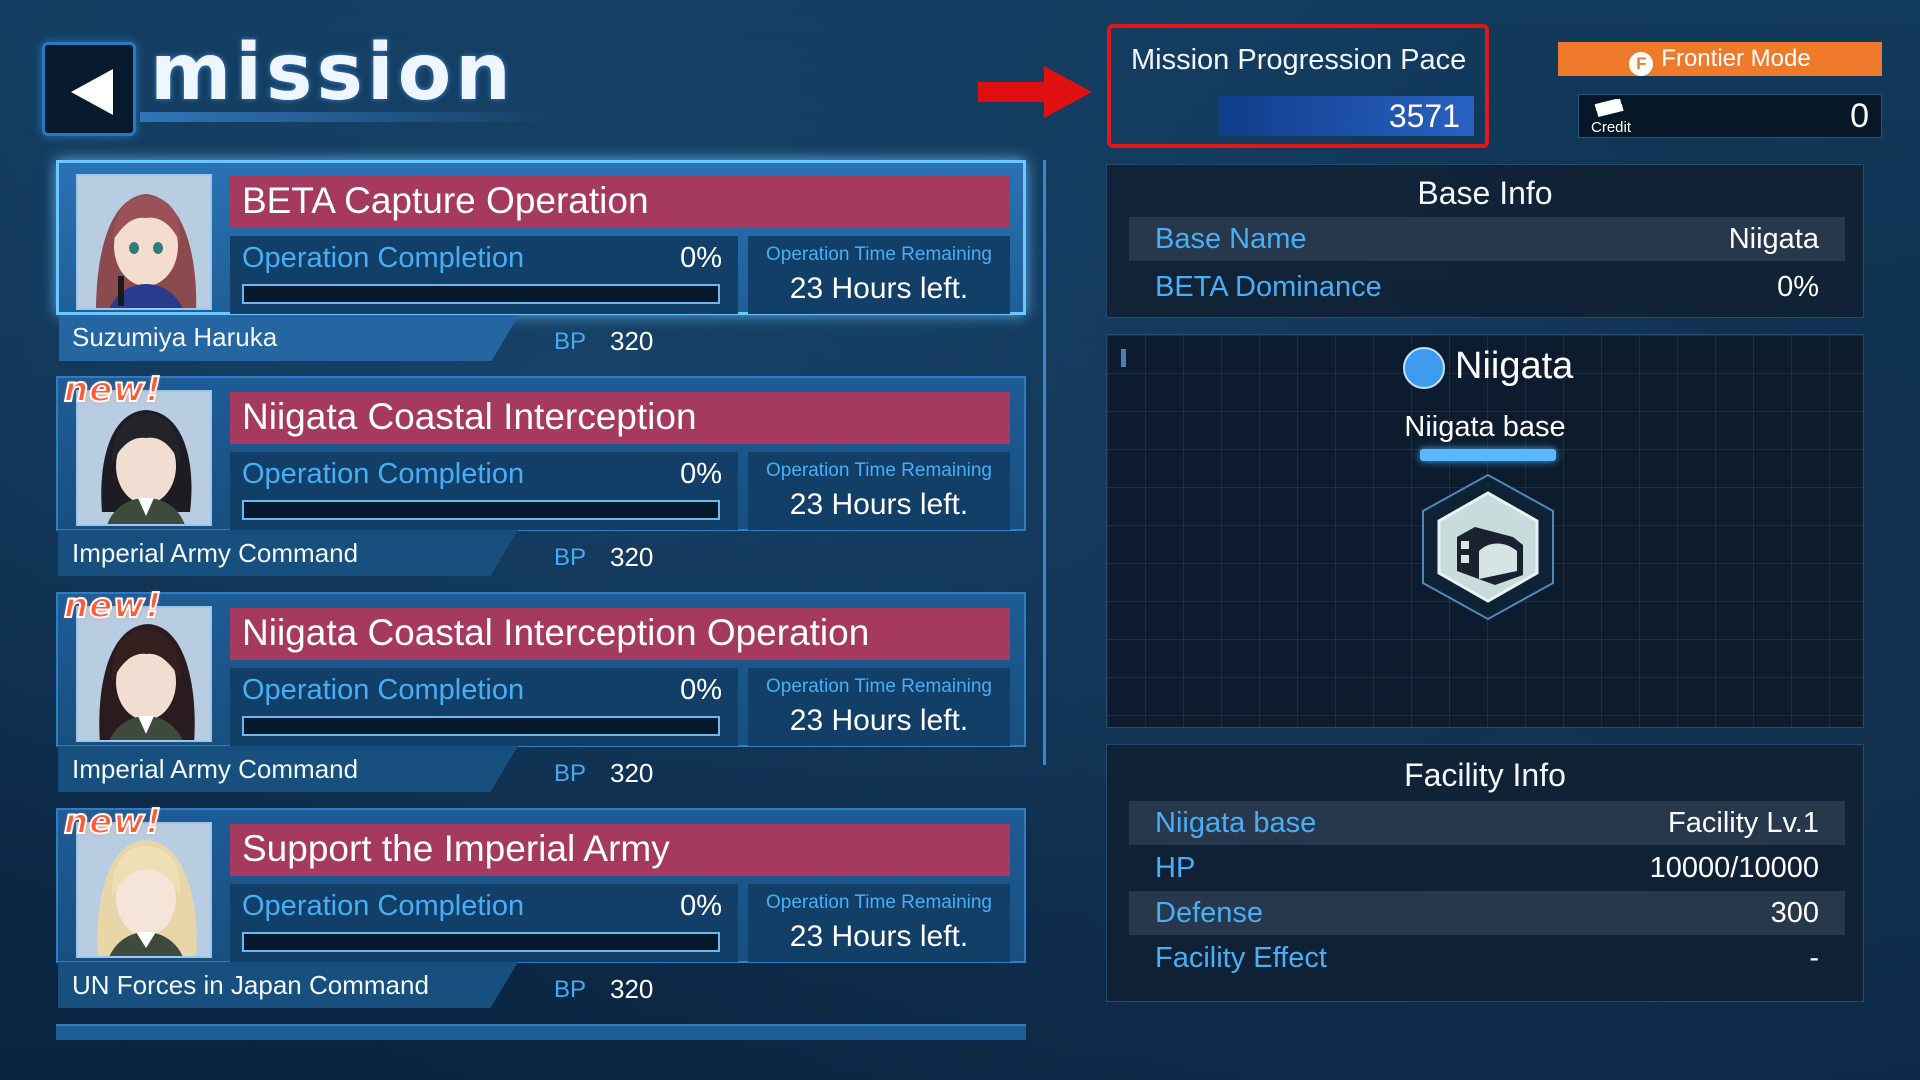 This screenshot has width=1920, height=1080. What do you see at coordinates (1236, 823) in the screenshot?
I see `facility-name-label: Niigata base` at bounding box center [1236, 823].